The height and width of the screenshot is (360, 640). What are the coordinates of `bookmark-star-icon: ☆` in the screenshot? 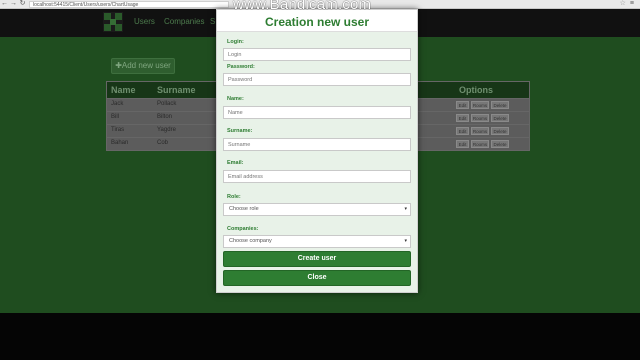 It's located at (623, 4).